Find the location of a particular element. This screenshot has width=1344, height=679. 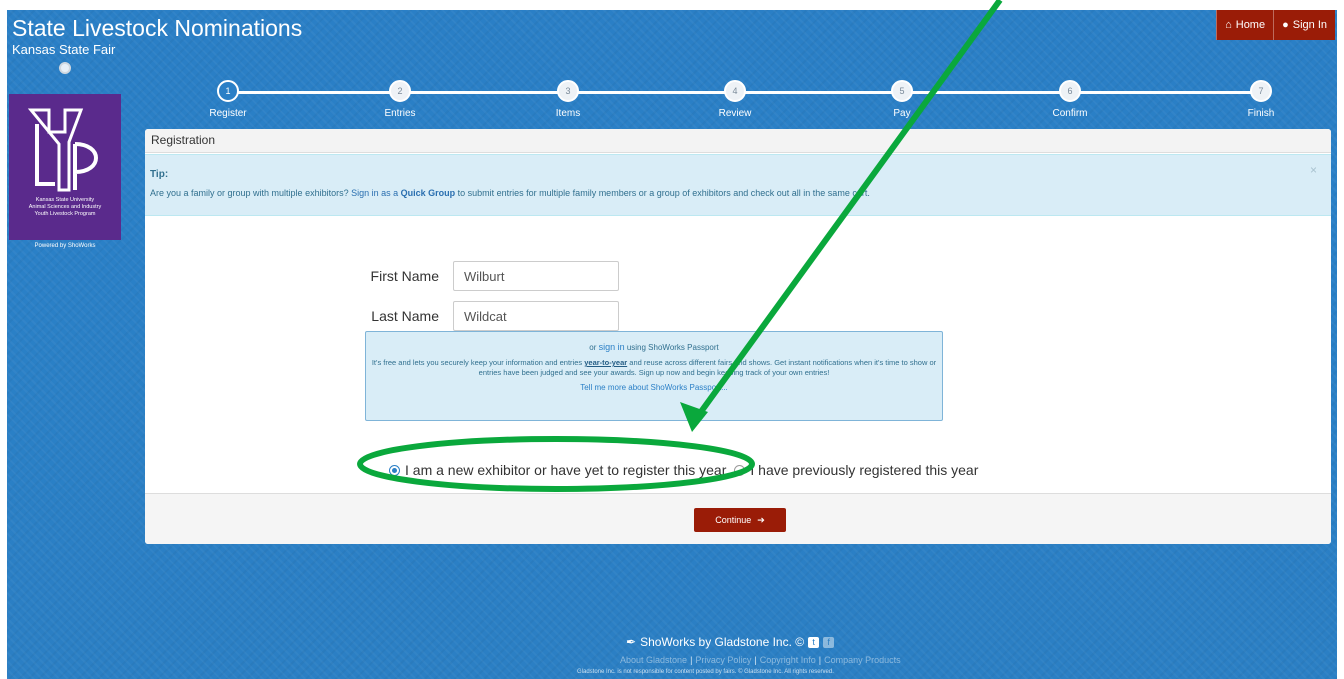

passport-body-emph: year-to-year is located at coordinates (606, 362).